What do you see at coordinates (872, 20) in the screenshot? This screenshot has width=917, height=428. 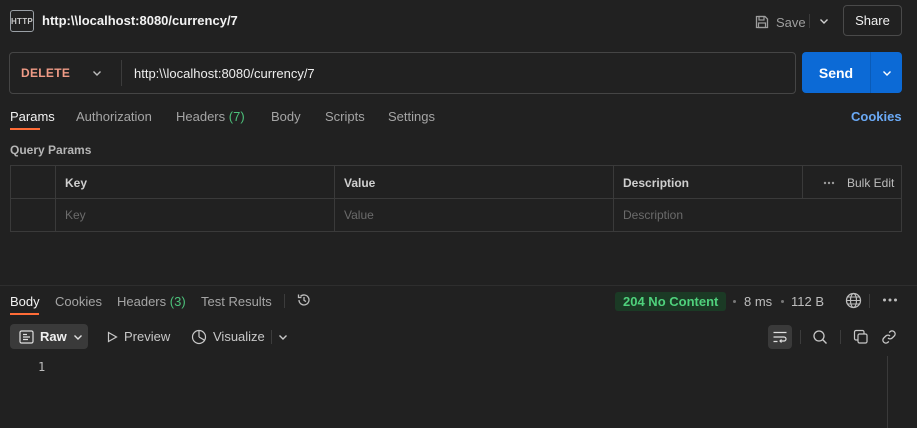 I see `share-button: Share` at bounding box center [872, 20].